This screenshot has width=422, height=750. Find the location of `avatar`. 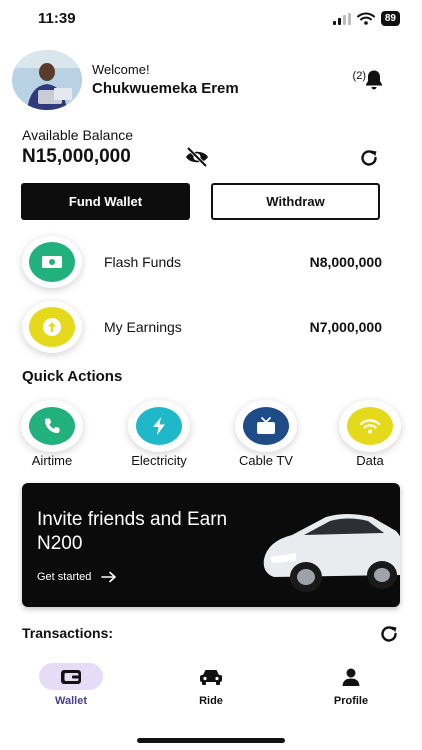

avatar is located at coordinates (47, 80).